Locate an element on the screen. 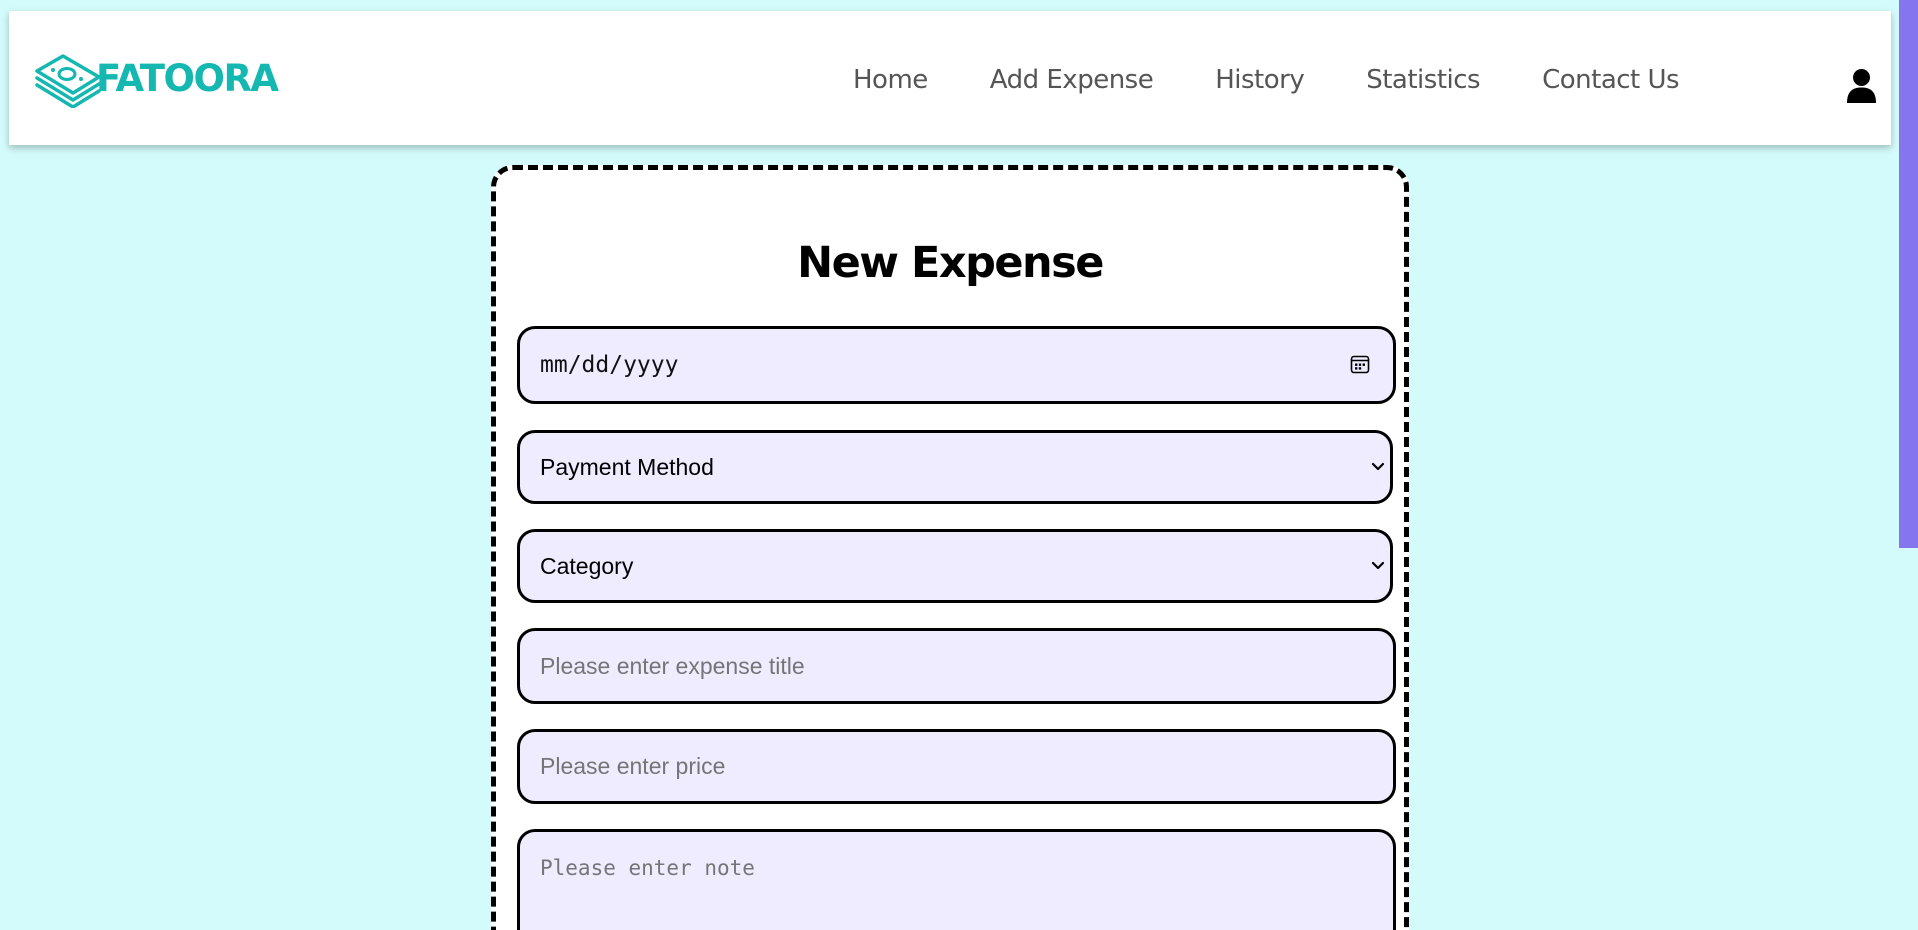 This screenshot has width=1918, height=930. payment-method-select: Payment Method is located at coordinates (955, 467).